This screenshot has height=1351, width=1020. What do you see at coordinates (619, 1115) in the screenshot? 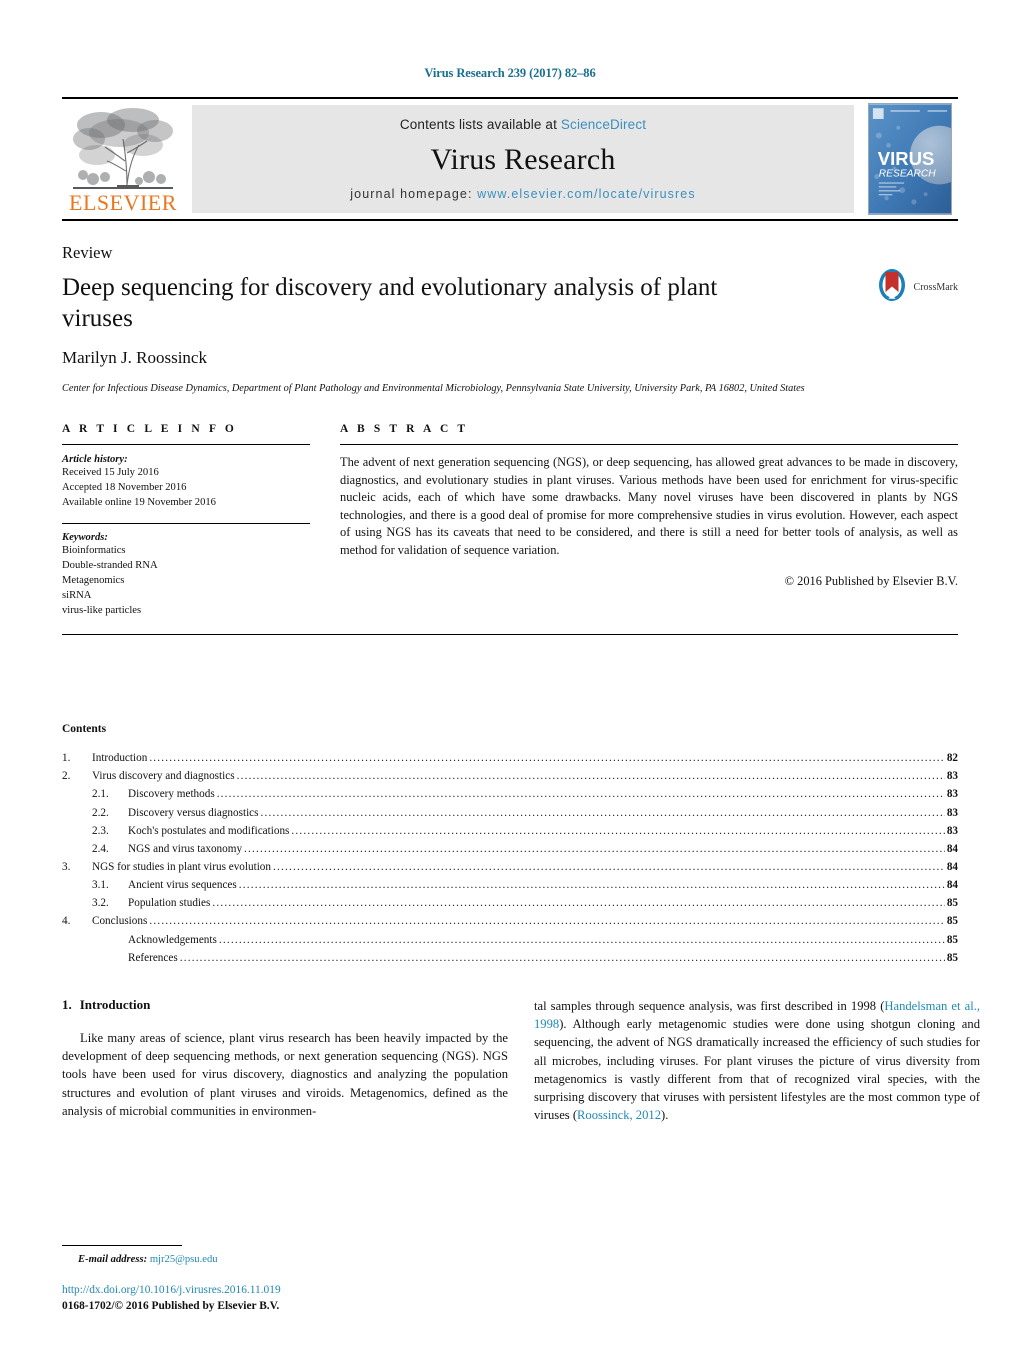
I see `citation-roossinck: Roossinck, 2012` at bounding box center [619, 1115].